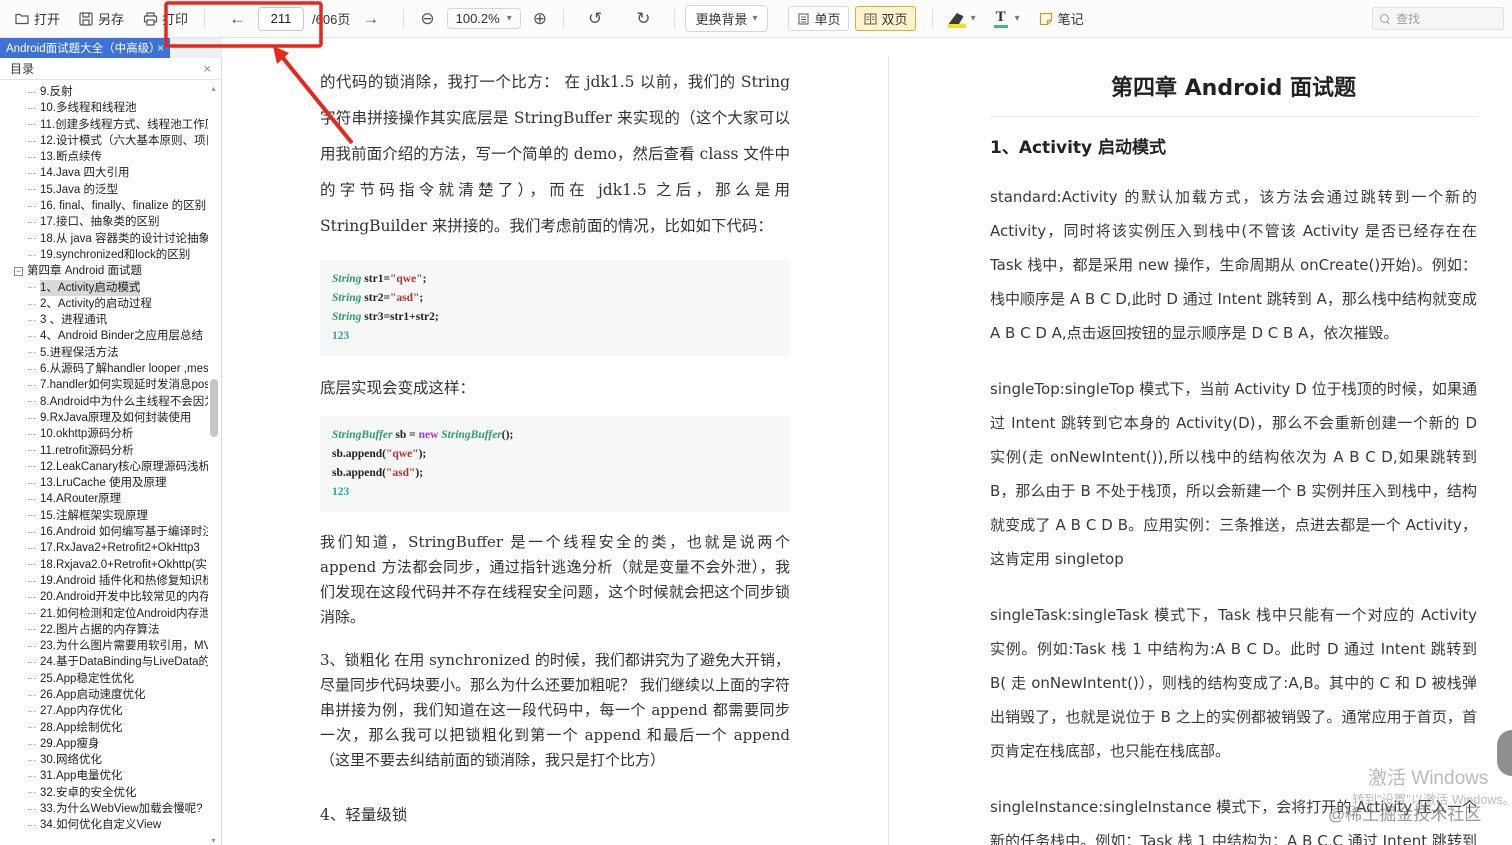  What do you see at coordinates (104, 451) in the screenshot?
I see `toc-item: 11.retrofit源码分析` at bounding box center [104, 451].